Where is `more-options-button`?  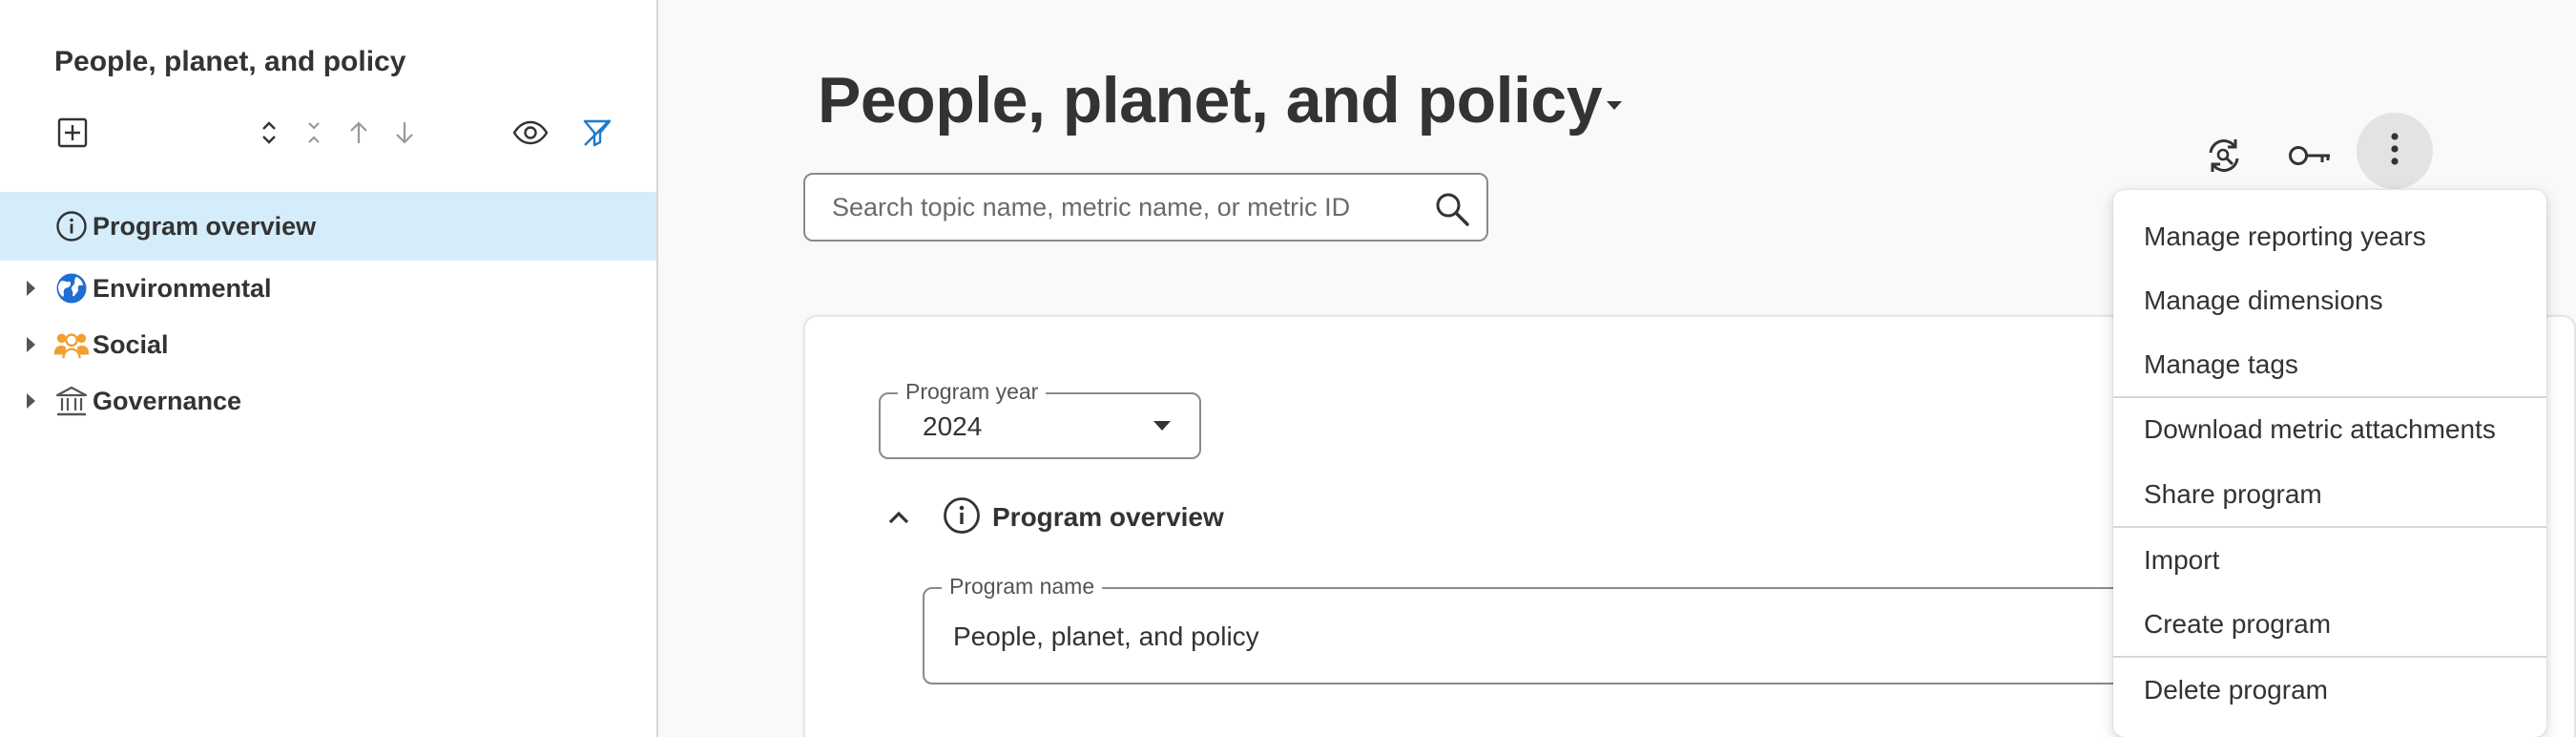 more-options-button is located at coordinates (2395, 151).